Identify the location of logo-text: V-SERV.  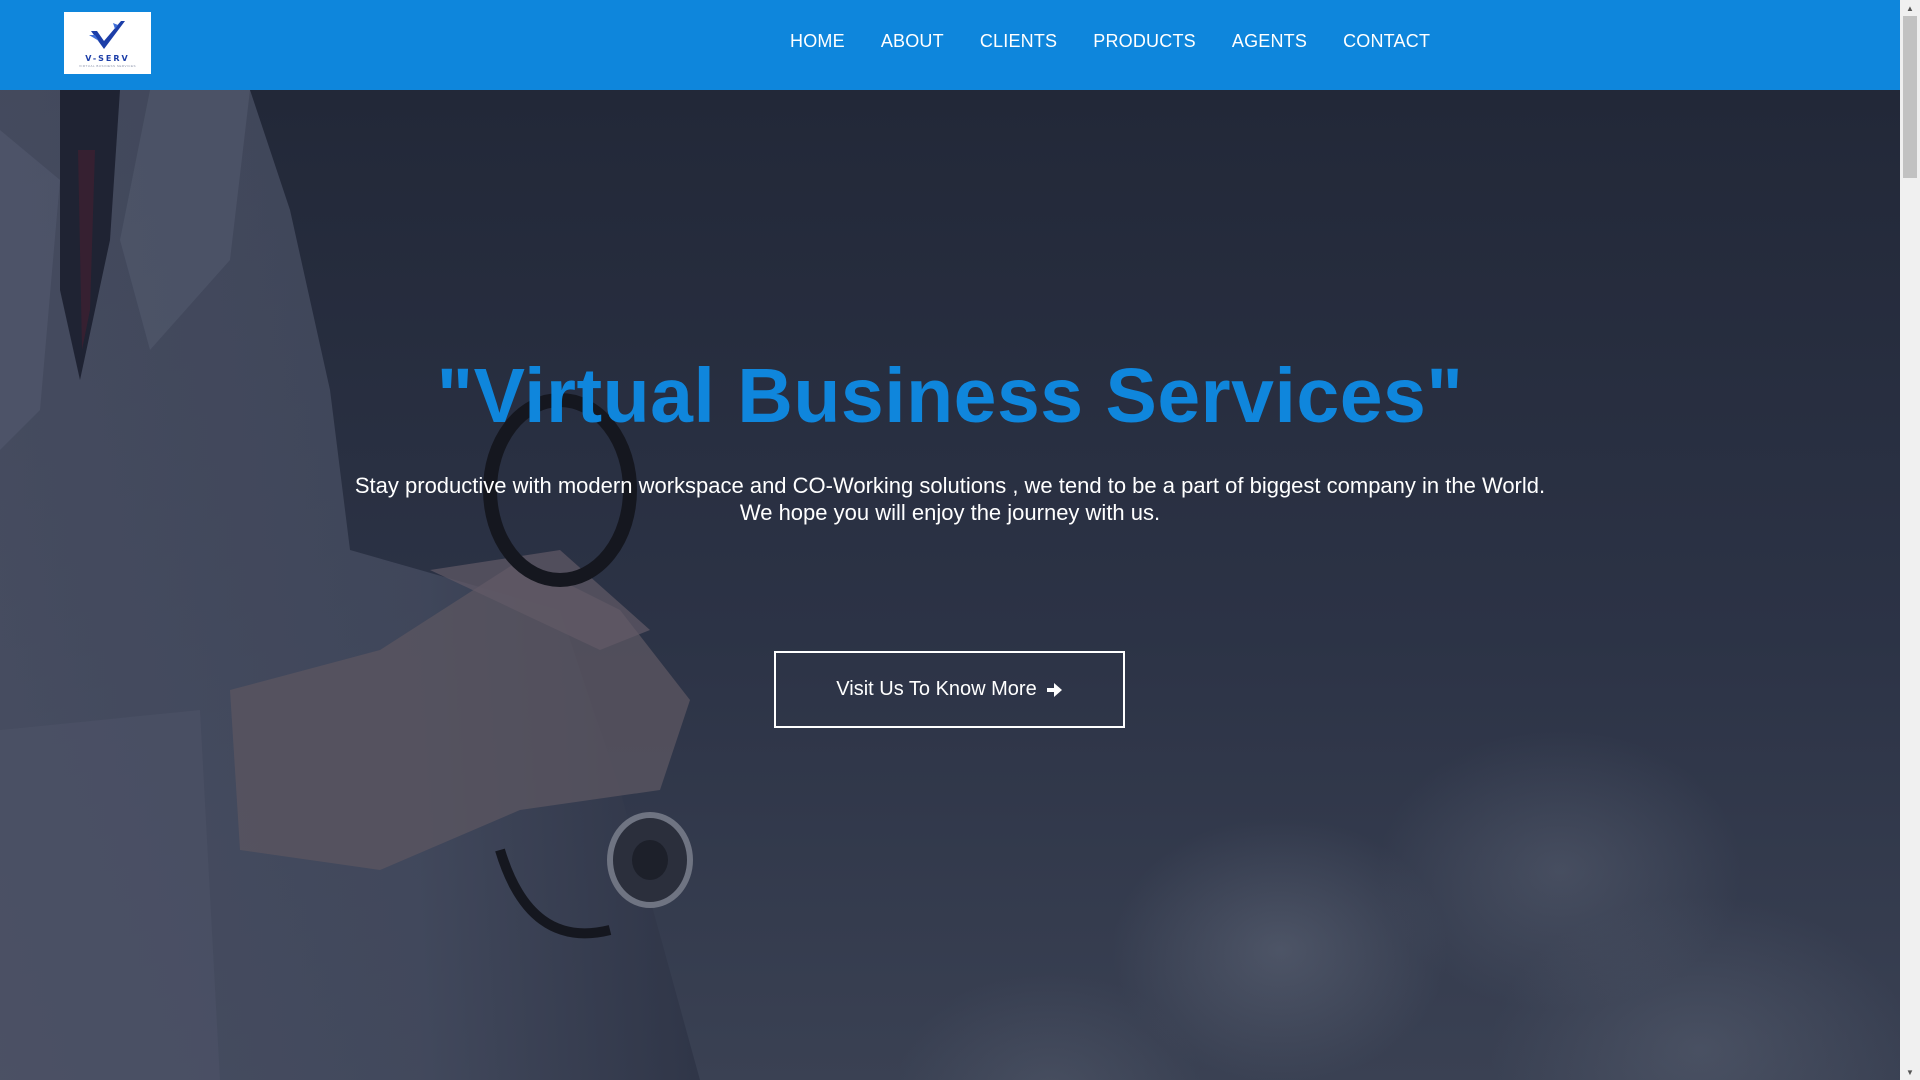
(107, 58).